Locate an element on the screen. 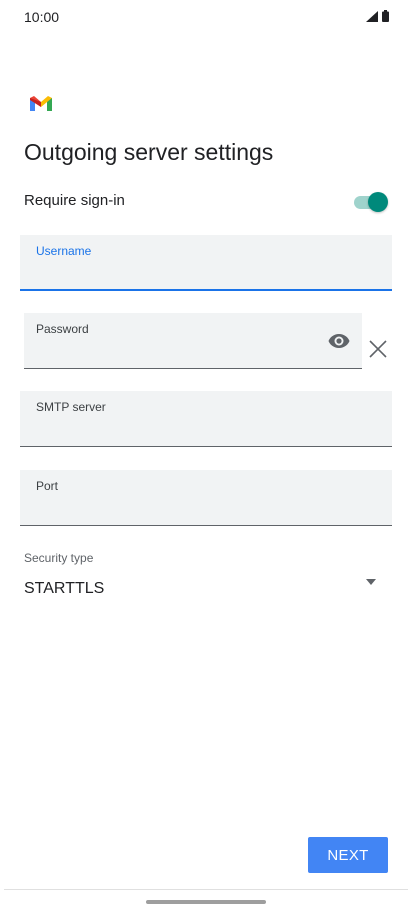  next-button: NEXT is located at coordinates (348, 855).